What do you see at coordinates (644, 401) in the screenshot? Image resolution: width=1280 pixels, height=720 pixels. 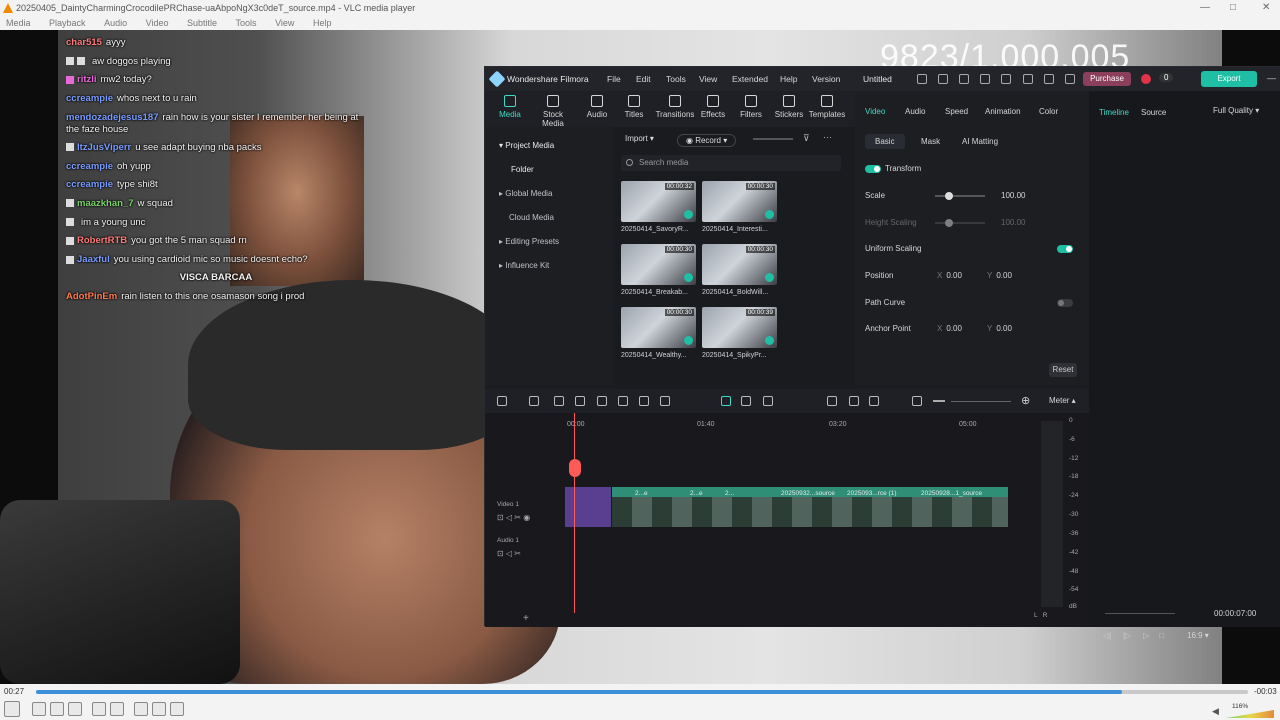 I see `crop-icon` at bounding box center [644, 401].